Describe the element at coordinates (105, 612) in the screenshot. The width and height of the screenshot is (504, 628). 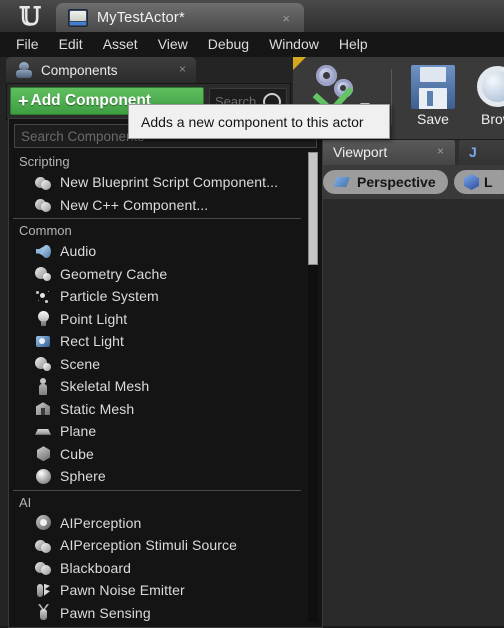
I see `list-item-label: Pawn Sensing` at that location.